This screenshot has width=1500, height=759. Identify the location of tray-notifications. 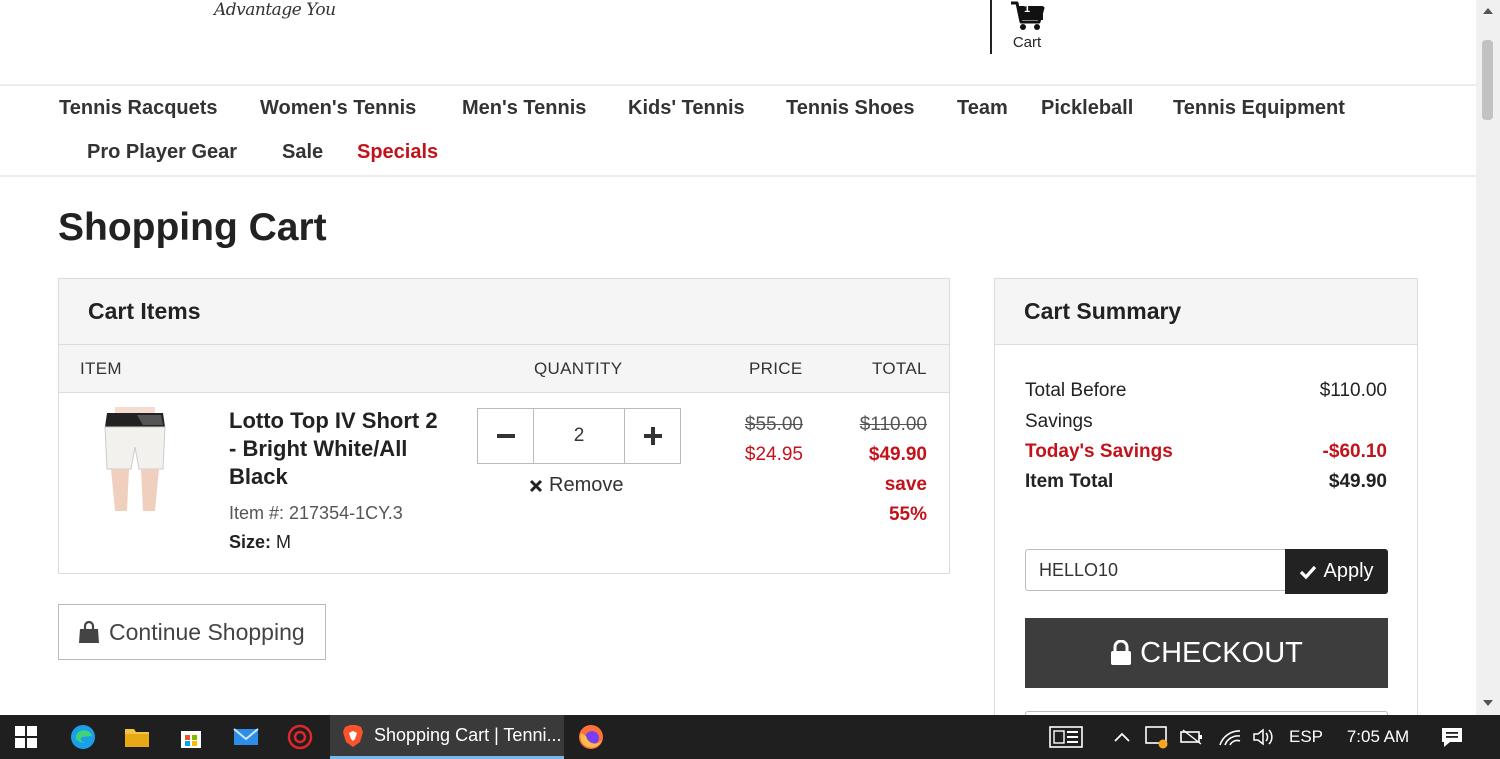
(1452, 737).